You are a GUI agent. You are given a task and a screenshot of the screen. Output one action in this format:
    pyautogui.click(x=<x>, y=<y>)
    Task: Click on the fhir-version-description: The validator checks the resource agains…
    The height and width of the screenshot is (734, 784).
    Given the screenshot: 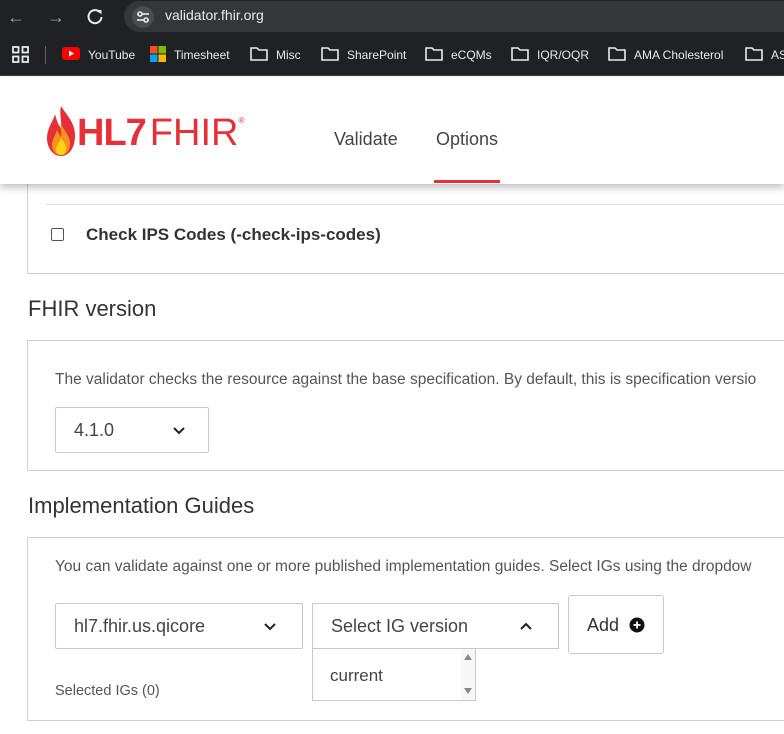 What is the action you would take?
    pyautogui.click(x=406, y=379)
    